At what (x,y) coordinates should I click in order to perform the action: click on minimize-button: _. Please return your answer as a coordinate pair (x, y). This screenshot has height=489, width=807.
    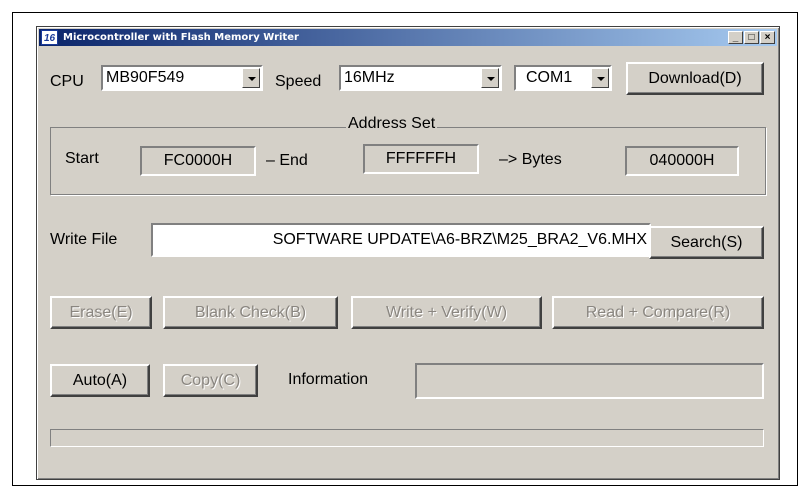
    Looking at the image, I should click on (735, 37).